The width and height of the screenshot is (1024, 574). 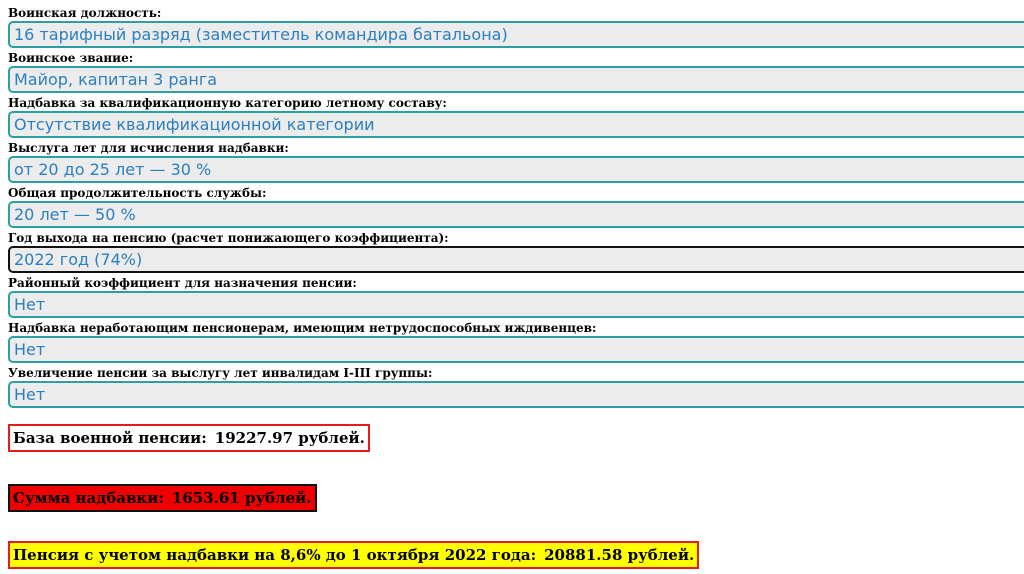 I want to click on disability-increase-select: Нет, so click(x=516, y=394).